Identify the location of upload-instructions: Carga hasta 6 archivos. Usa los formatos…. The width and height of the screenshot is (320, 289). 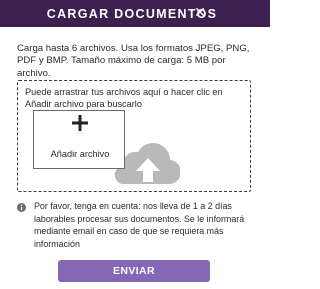
(133, 61).